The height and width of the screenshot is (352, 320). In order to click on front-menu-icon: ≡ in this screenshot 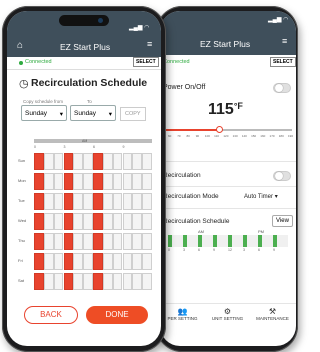, I will do `click(149, 44)`.